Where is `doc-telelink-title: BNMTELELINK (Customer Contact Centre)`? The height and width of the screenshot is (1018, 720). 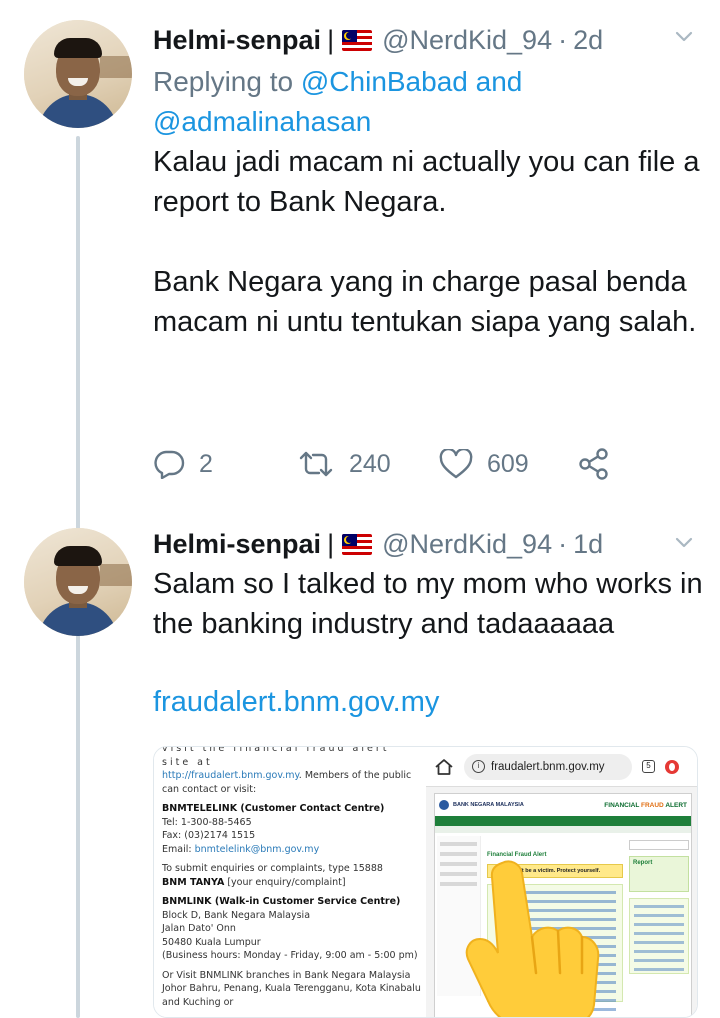 doc-telelink-title: BNMTELELINK (Customer Contact Centre) is located at coordinates (273, 808).